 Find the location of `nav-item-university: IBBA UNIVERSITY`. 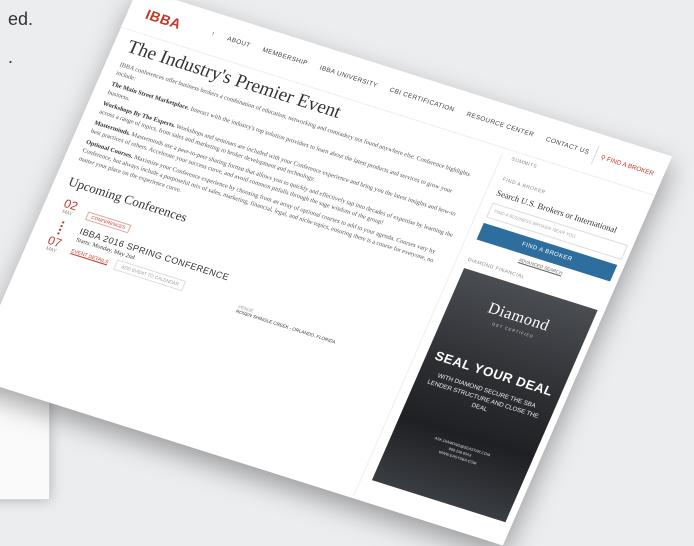

nav-item-university: IBBA UNIVERSITY is located at coordinates (348, 77).